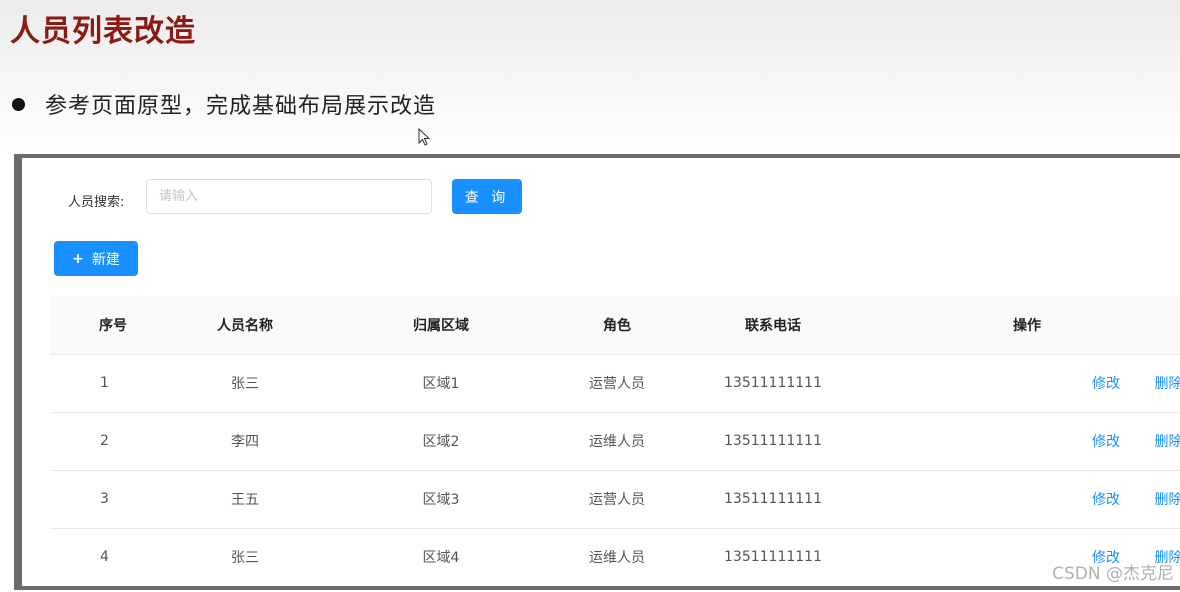 The width and height of the screenshot is (1180, 592). I want to click on search-label: 人员搜索:, so click(96, 202).